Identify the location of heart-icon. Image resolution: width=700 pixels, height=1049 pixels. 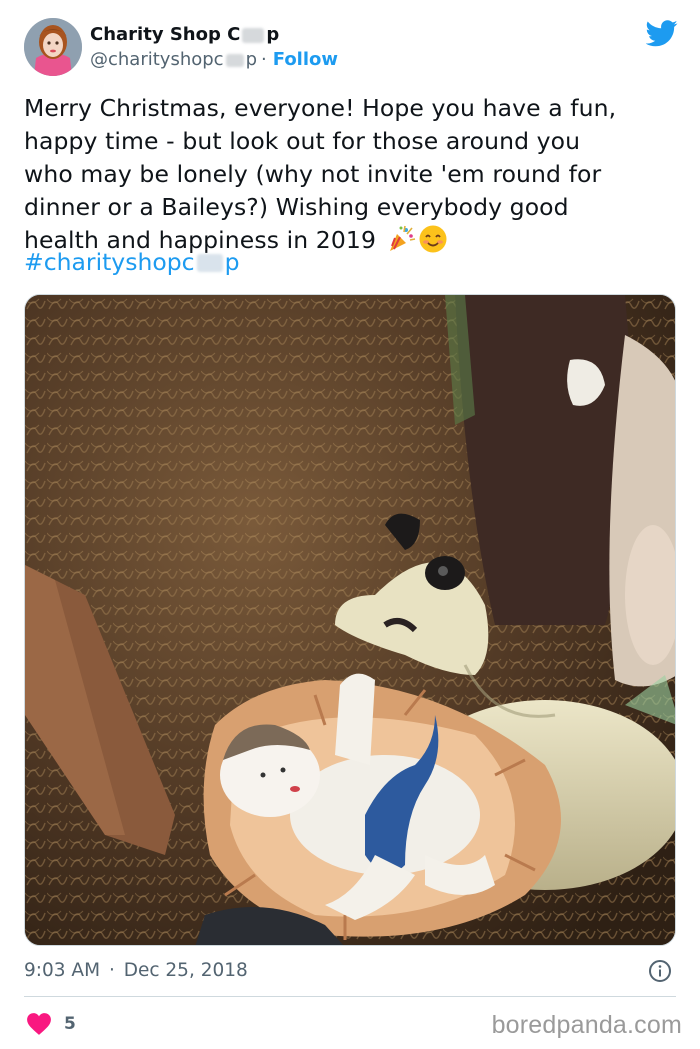
(39, 1024).